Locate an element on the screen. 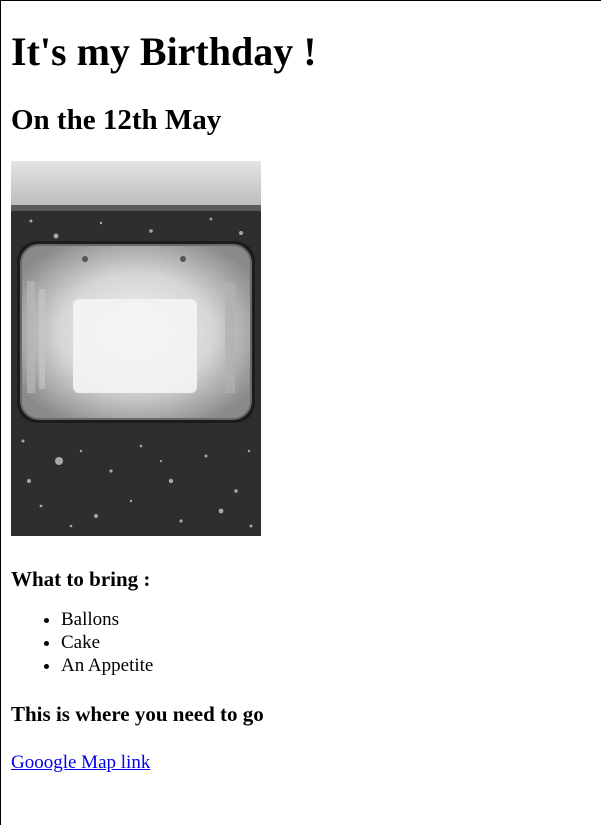 Image resolution: width=602 pixels, height=826 pixels. page-title: It's my Birthday ! is located at coordinates (164, 51).